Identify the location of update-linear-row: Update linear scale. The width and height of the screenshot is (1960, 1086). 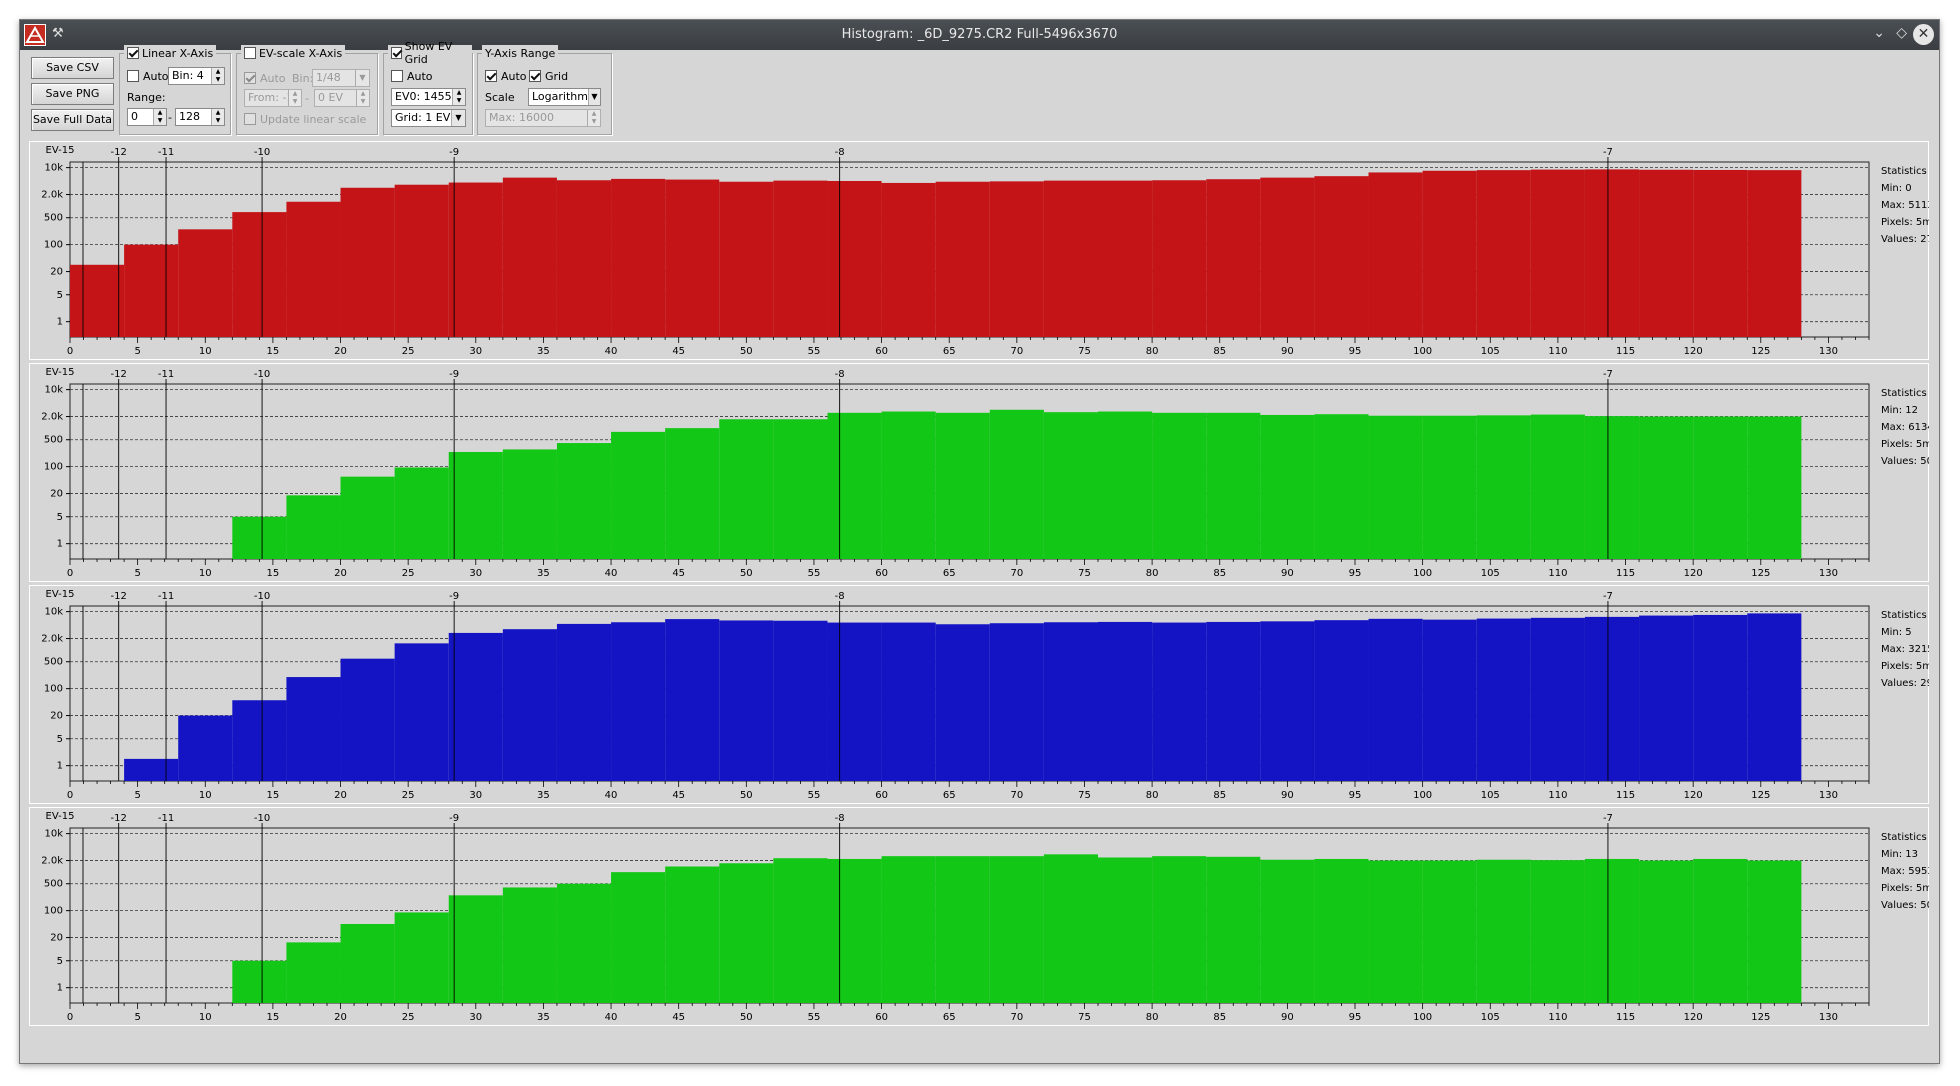
(305, 119).